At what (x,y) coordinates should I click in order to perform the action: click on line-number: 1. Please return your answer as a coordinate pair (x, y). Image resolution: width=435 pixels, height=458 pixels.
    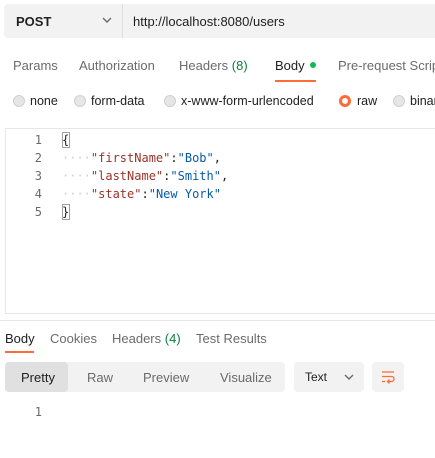
    Looking at the image, I should click on (38, 140).